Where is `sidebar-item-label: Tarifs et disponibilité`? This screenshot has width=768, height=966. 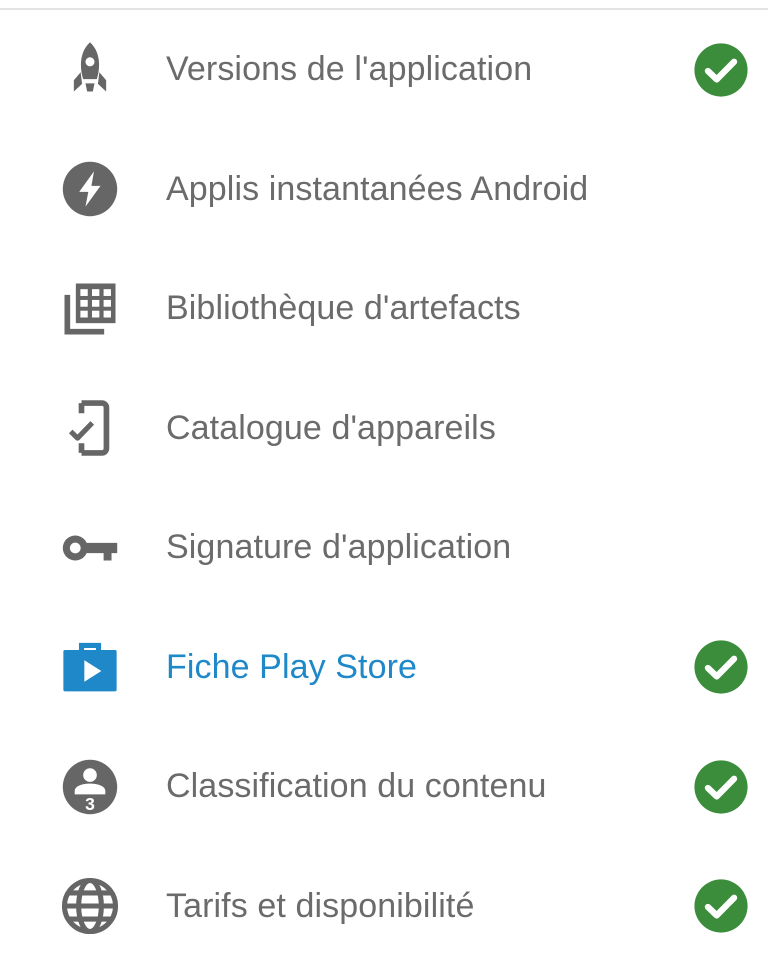
sidebar-item-label: Tarifs et disponibilité is located at coordinates (320, 906).